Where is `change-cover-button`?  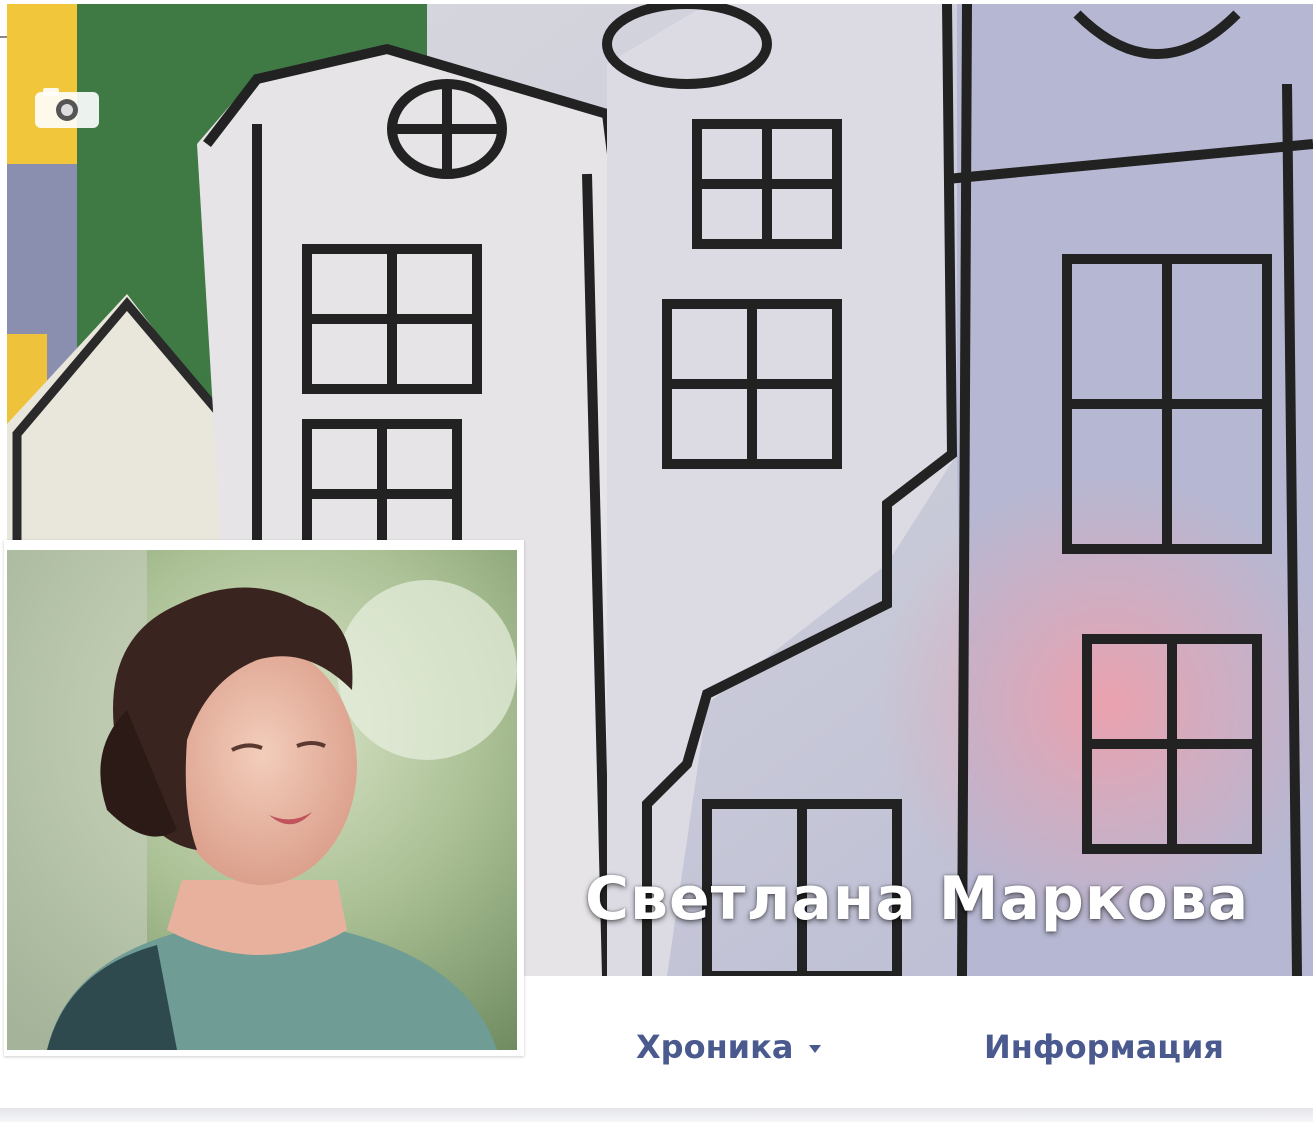
change-cover-button is located at coordinates (68, 110).